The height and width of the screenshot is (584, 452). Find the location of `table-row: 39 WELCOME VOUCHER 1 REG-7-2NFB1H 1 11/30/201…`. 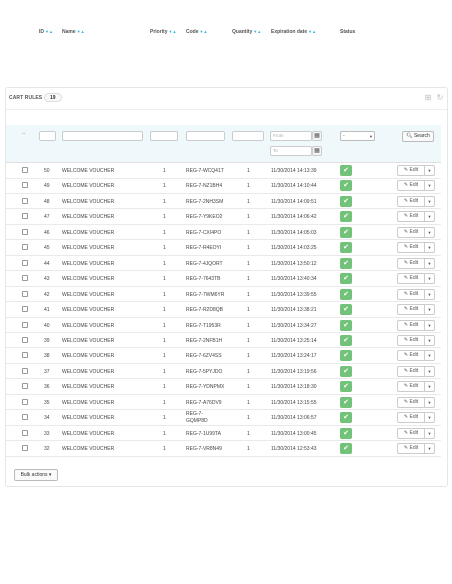

table-row: 39 WELCOME VOUCHER 1 REG-7-2NFB1H 1 11/30/201… is located at coordinates (223, 341).